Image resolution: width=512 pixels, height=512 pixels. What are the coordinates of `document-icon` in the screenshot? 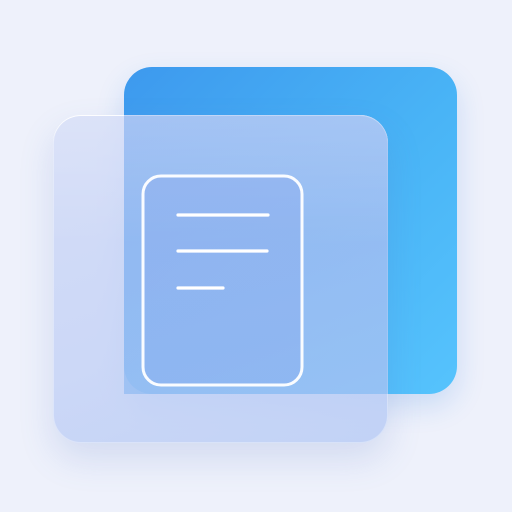 It's located at (222, 280).